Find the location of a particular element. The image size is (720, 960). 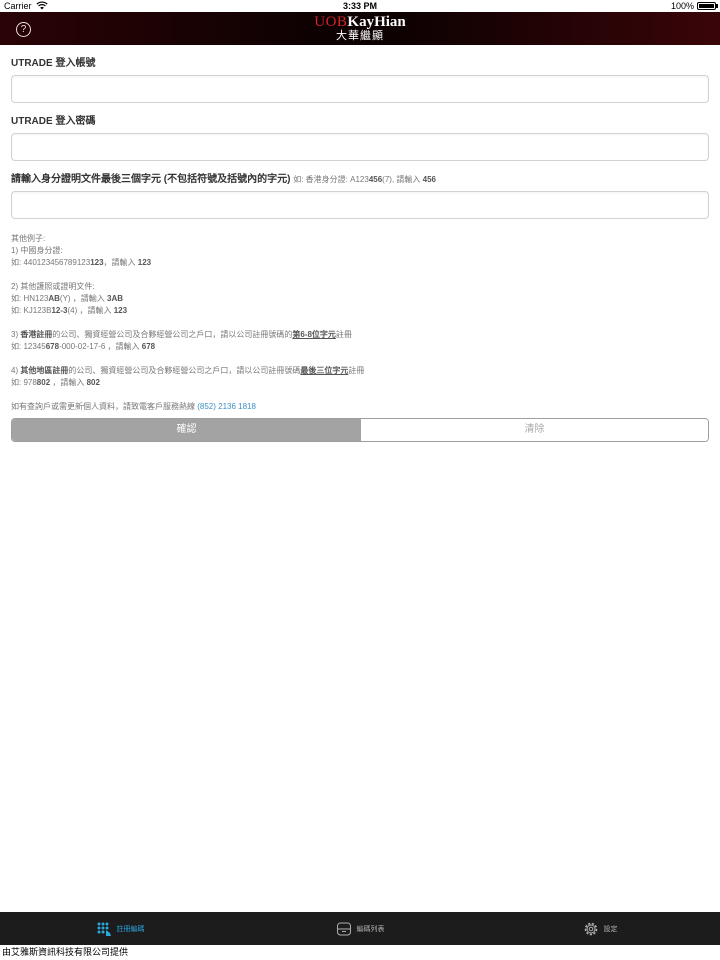

ex1-bold: 123 is located at coordinates (97, 262).